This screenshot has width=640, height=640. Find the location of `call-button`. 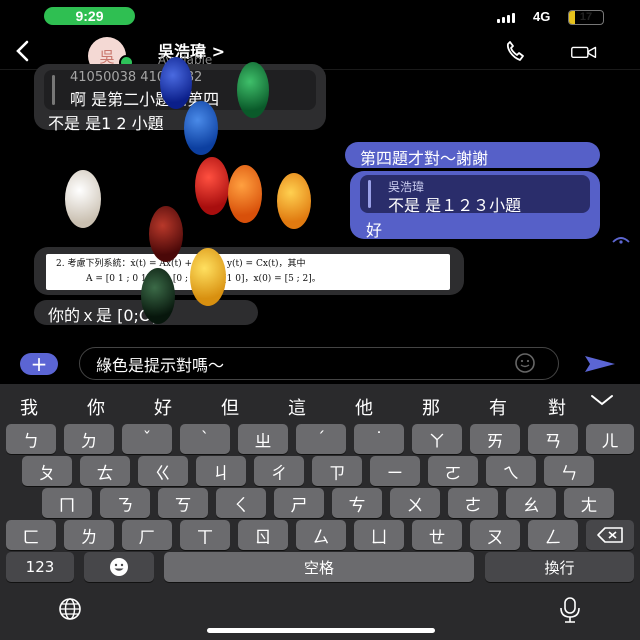

call-button is located at coordinates (516, 54).